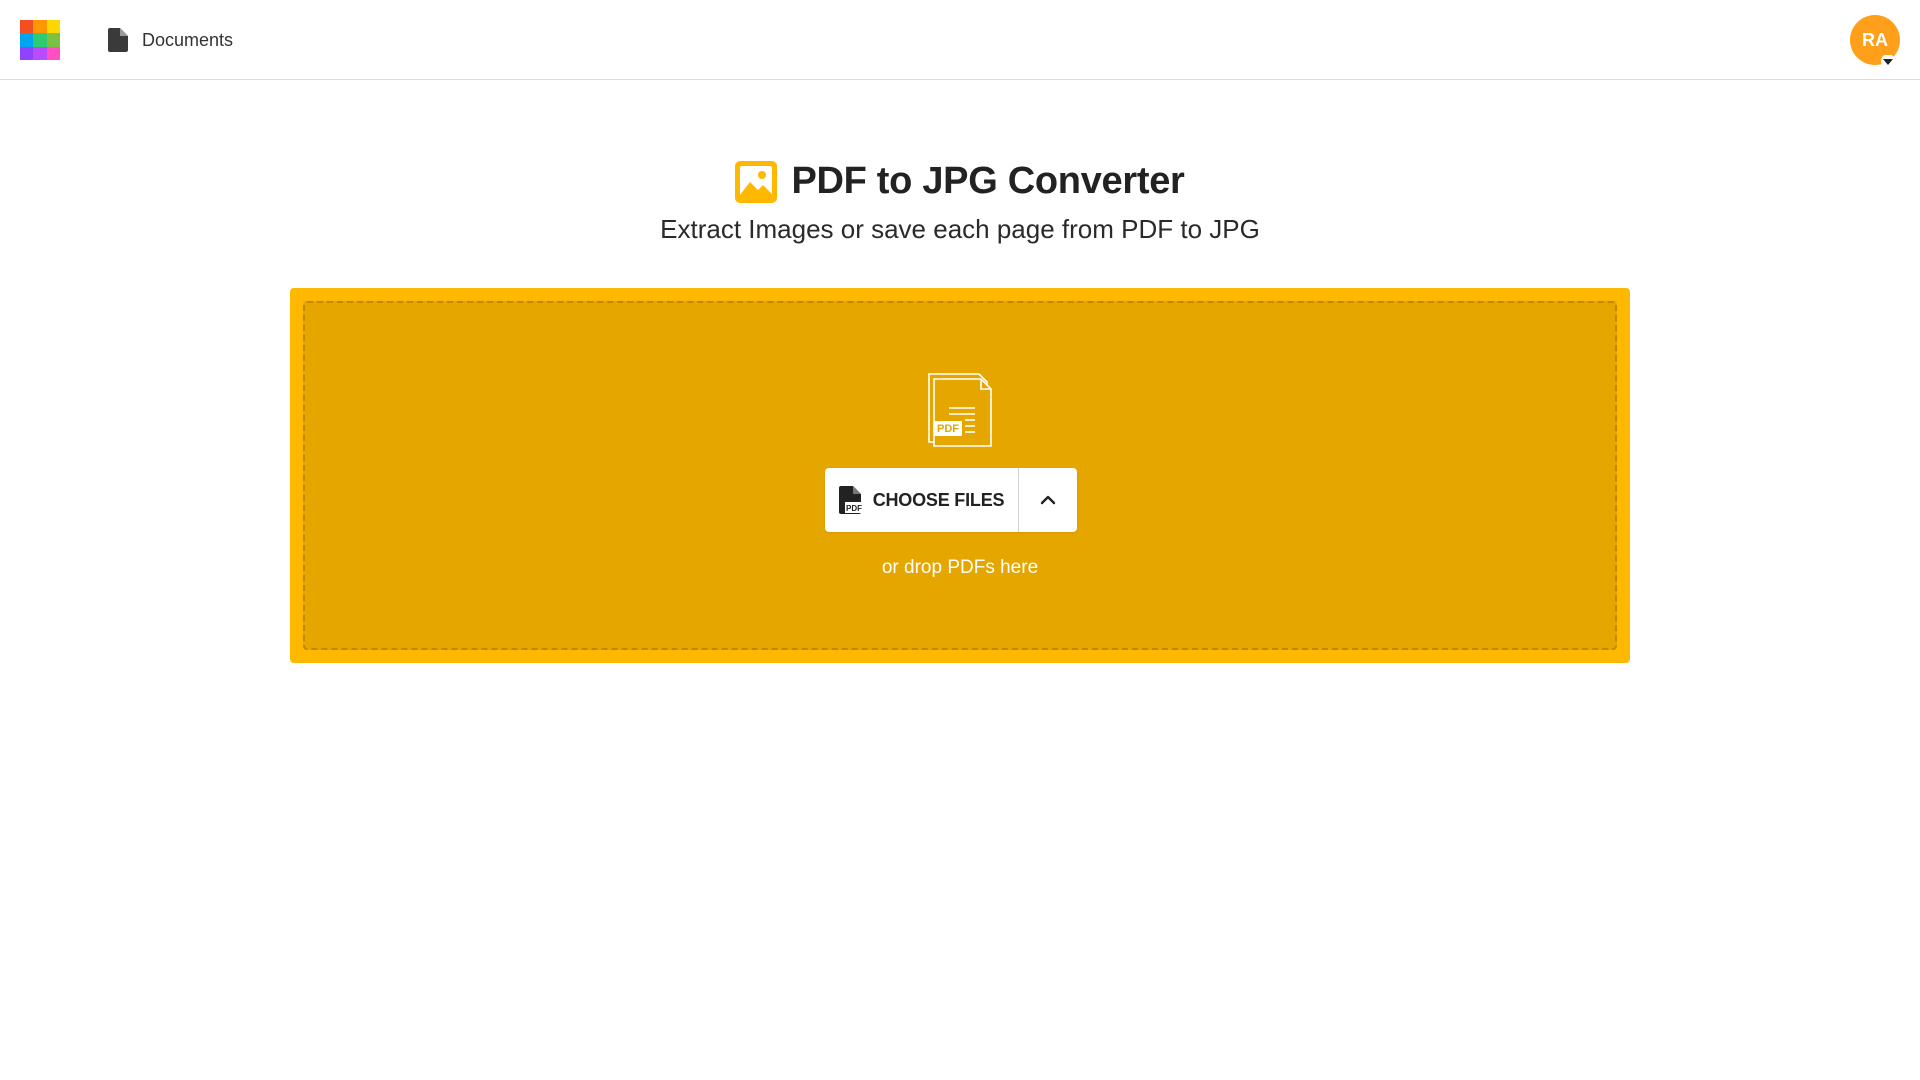 The height and width of the screenshot is (1080, 1920). Describe the element at coordinates (118, 40) in the screenshot. I see `document-icon` at that location.